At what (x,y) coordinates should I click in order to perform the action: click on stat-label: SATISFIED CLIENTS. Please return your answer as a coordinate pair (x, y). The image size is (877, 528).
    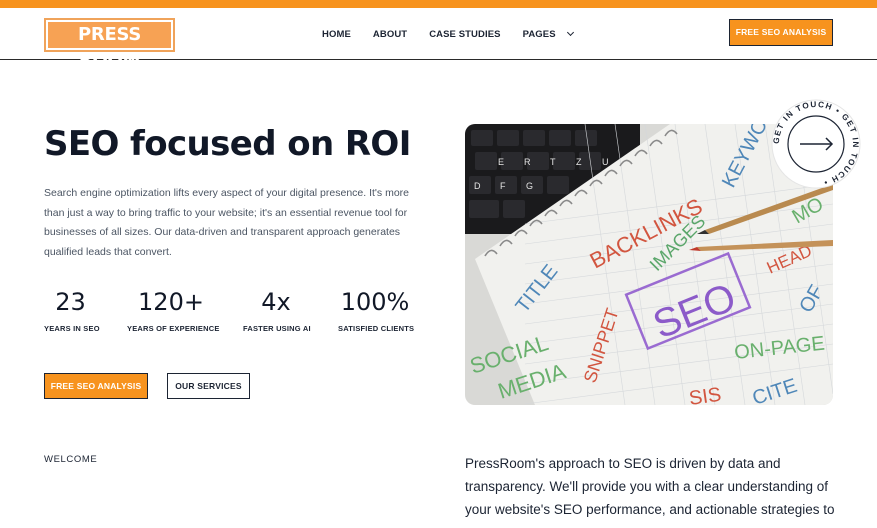
    Looking at the image, I should click on (376, 328).